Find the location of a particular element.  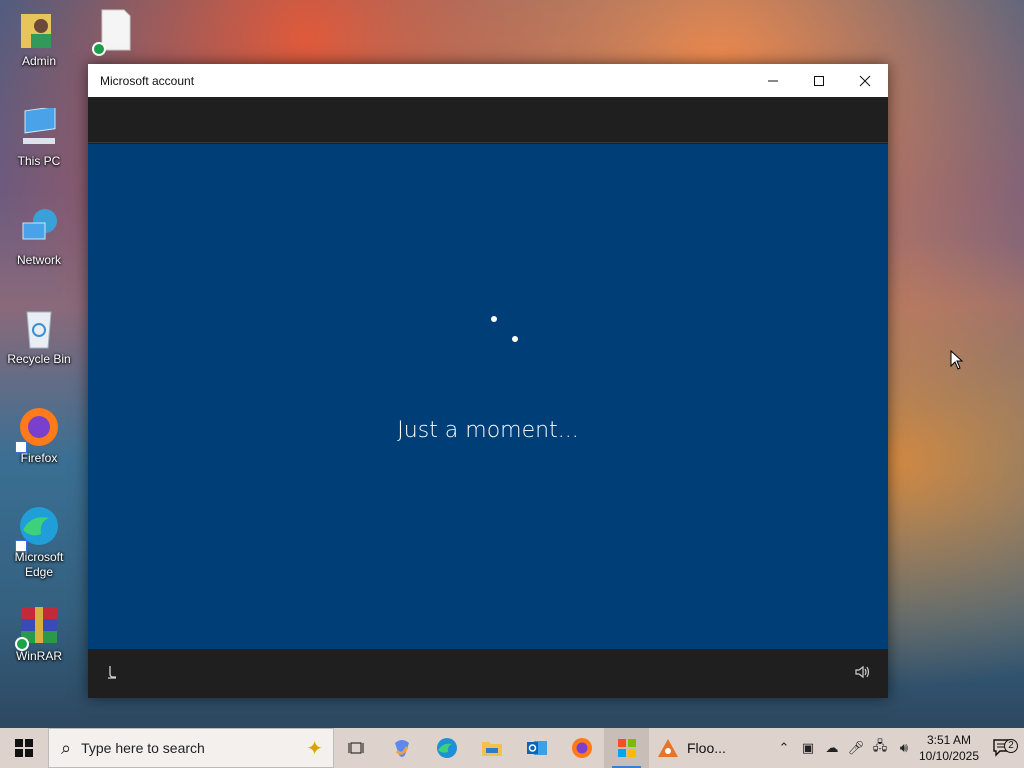

floorp-icon is located at coordinates (668, 748).